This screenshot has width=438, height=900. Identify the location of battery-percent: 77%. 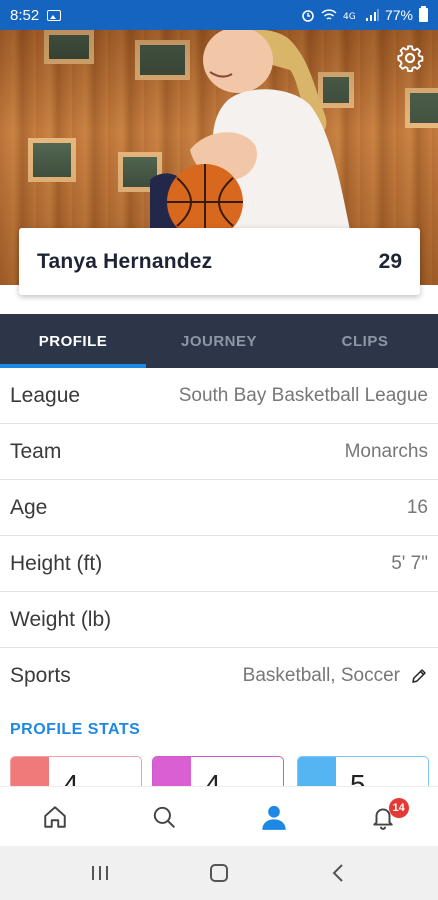
(398, 15).